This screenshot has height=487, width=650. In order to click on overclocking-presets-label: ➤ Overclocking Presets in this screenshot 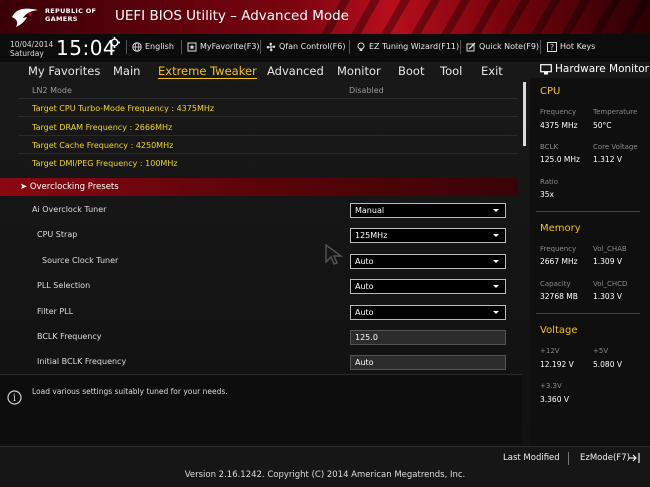, I will do `click(69, 187)`.